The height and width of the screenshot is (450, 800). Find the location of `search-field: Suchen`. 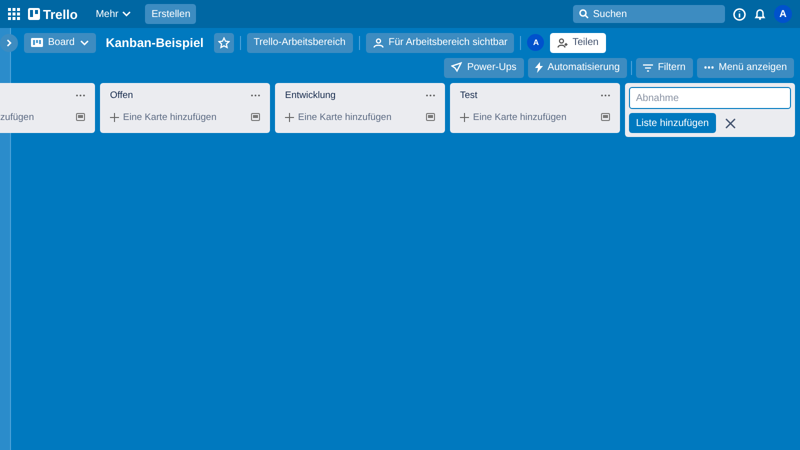

search-field: Suchen is located at coordinates (649, 14).